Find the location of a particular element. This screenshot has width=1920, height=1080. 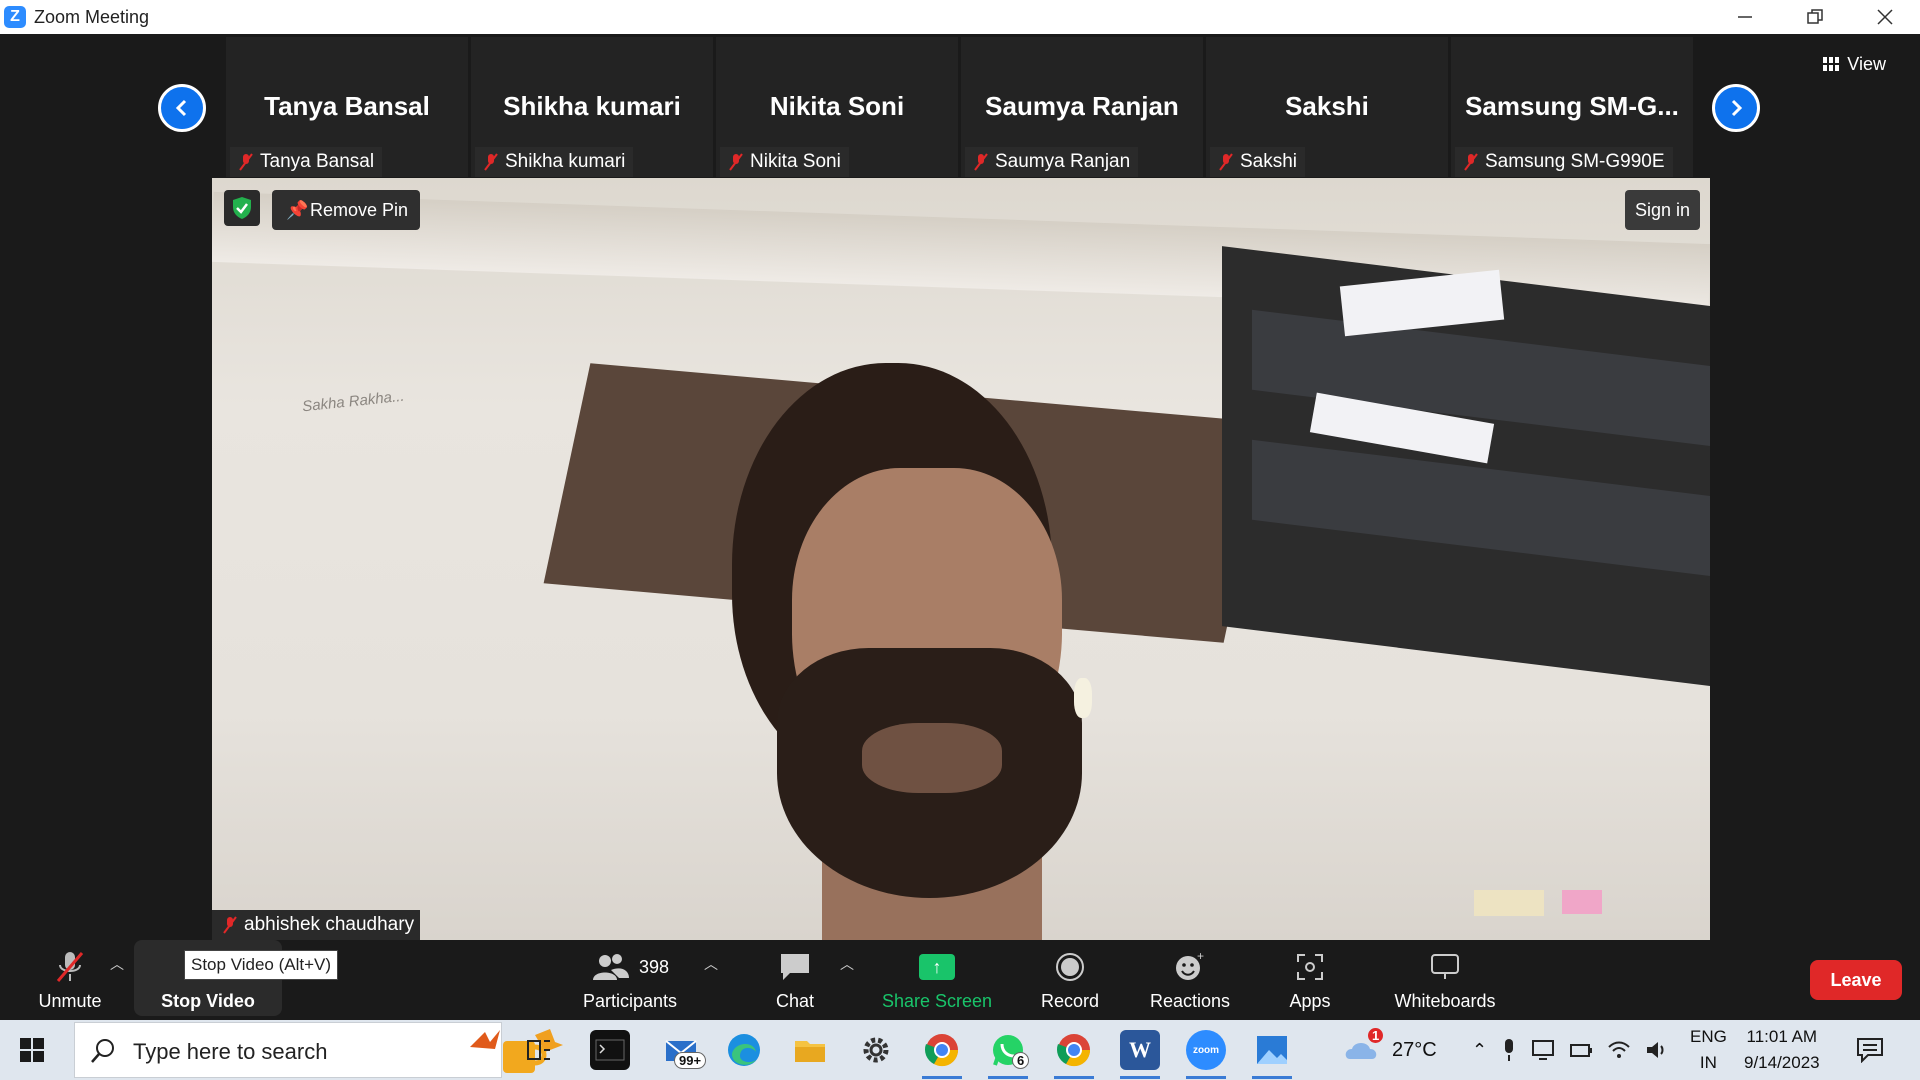

chat-button: Chat is located at coordinates (795, 980).